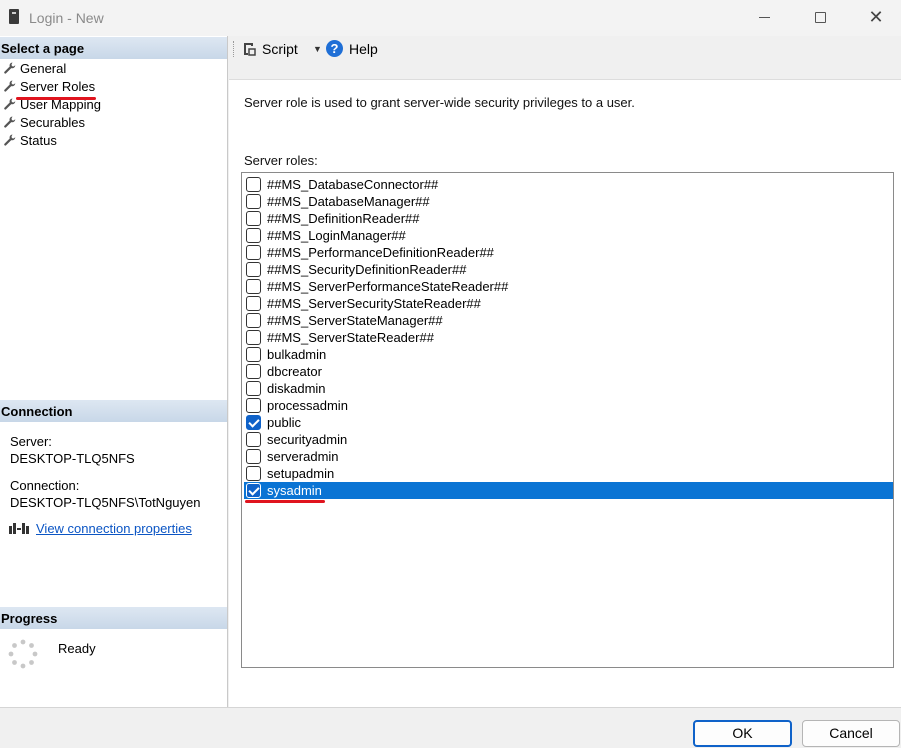  I want to click on role-row: securityadmin, so click(568, 439).